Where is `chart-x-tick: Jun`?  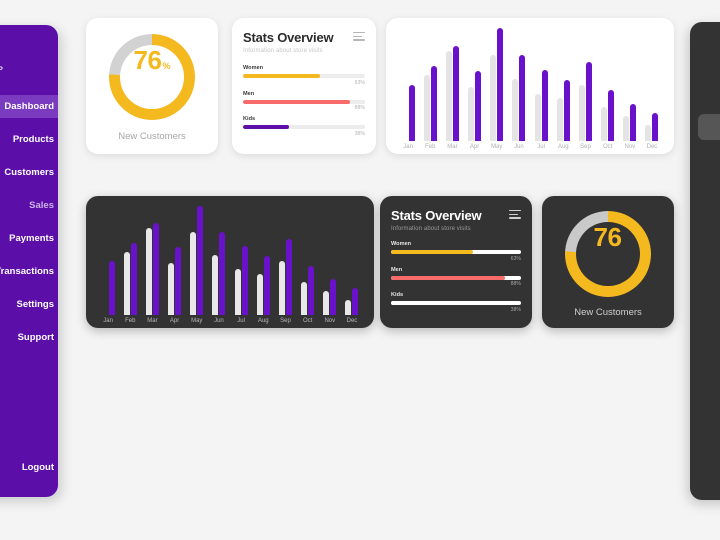
chart-x-tick: Jun is located at coordinates (519, 147).